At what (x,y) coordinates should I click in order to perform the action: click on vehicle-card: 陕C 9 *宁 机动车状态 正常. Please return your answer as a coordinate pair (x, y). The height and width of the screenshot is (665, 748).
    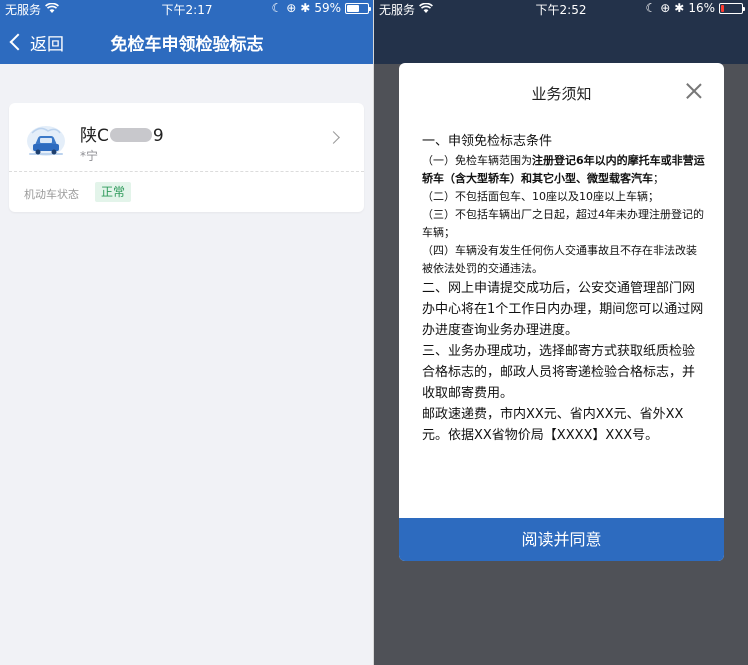
    Looking at the image, I should click on (186, 157).